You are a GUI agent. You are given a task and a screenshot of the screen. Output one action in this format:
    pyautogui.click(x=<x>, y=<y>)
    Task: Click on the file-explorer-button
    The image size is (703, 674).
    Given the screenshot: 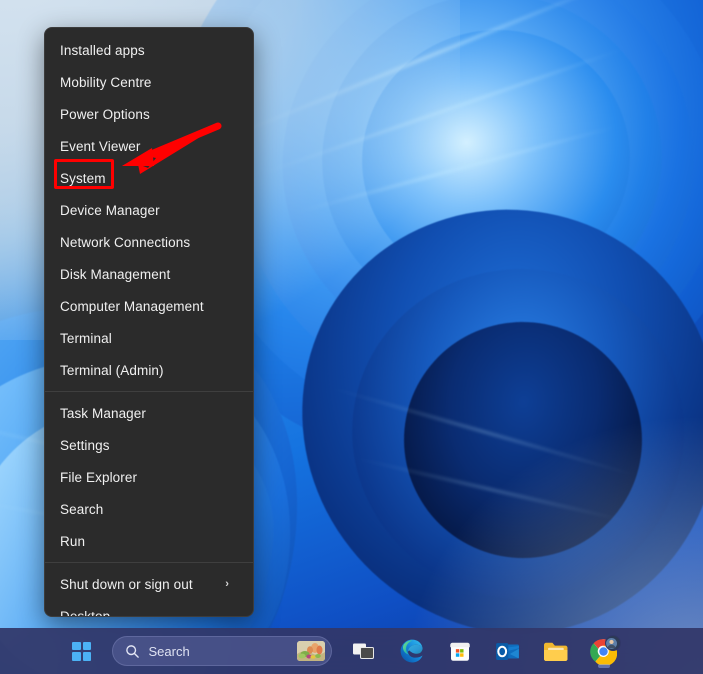 What is the action you would take?
    pyautogui.click(x=556, y=651)
    